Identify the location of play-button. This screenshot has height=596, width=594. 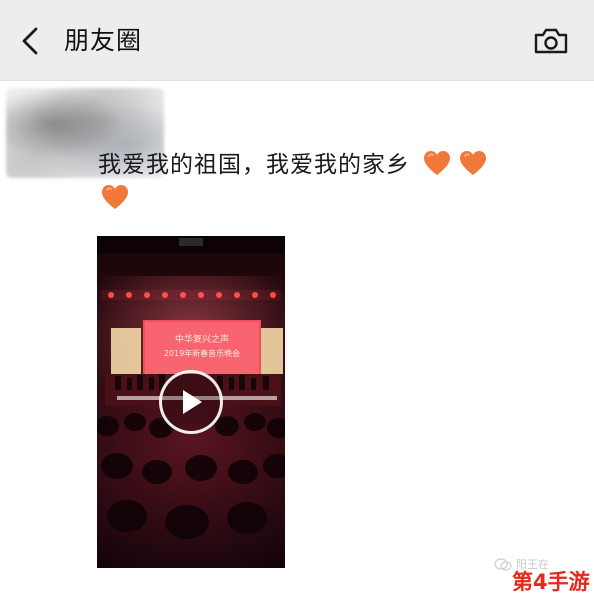
(191, 402).